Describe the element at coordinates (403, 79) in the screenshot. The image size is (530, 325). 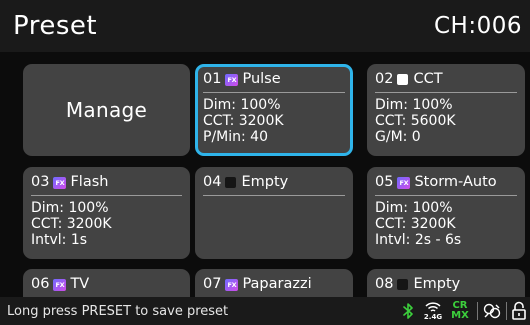
I see `cct-mode-icon` at that location.